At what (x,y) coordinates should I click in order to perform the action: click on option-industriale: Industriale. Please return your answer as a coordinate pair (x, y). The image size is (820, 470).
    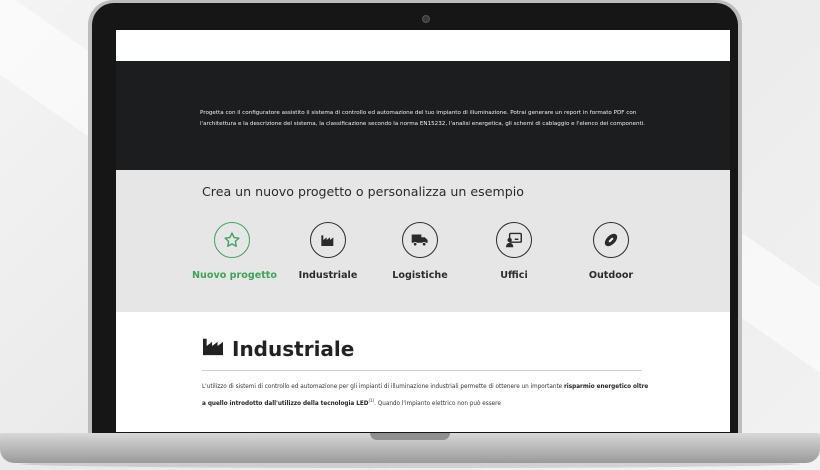
    Looking at the image, I should click on (328, 255).